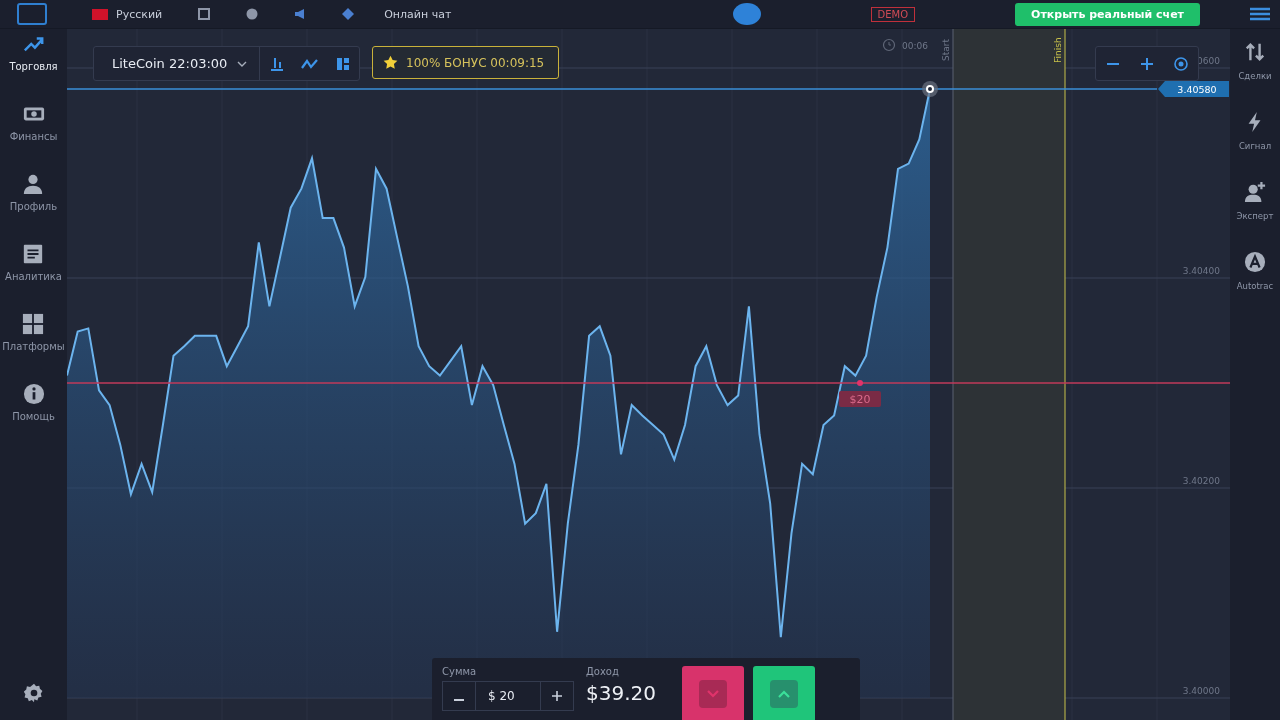 This screenshot has height=720, width=1280. I want to click on amount-label: Сумма, so click(460, 671).